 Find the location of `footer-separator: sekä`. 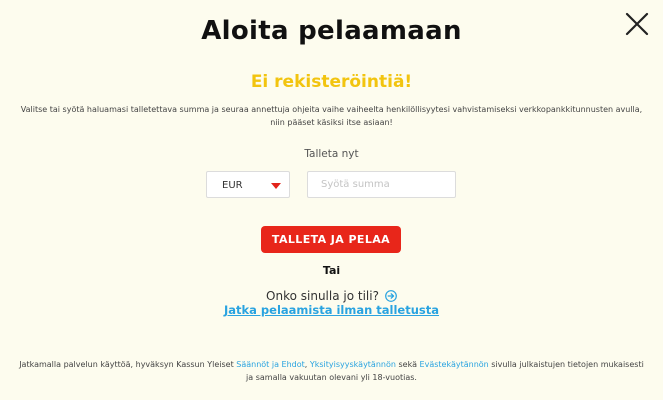

footer-separator: sekä is located at coordinates (407, 364).